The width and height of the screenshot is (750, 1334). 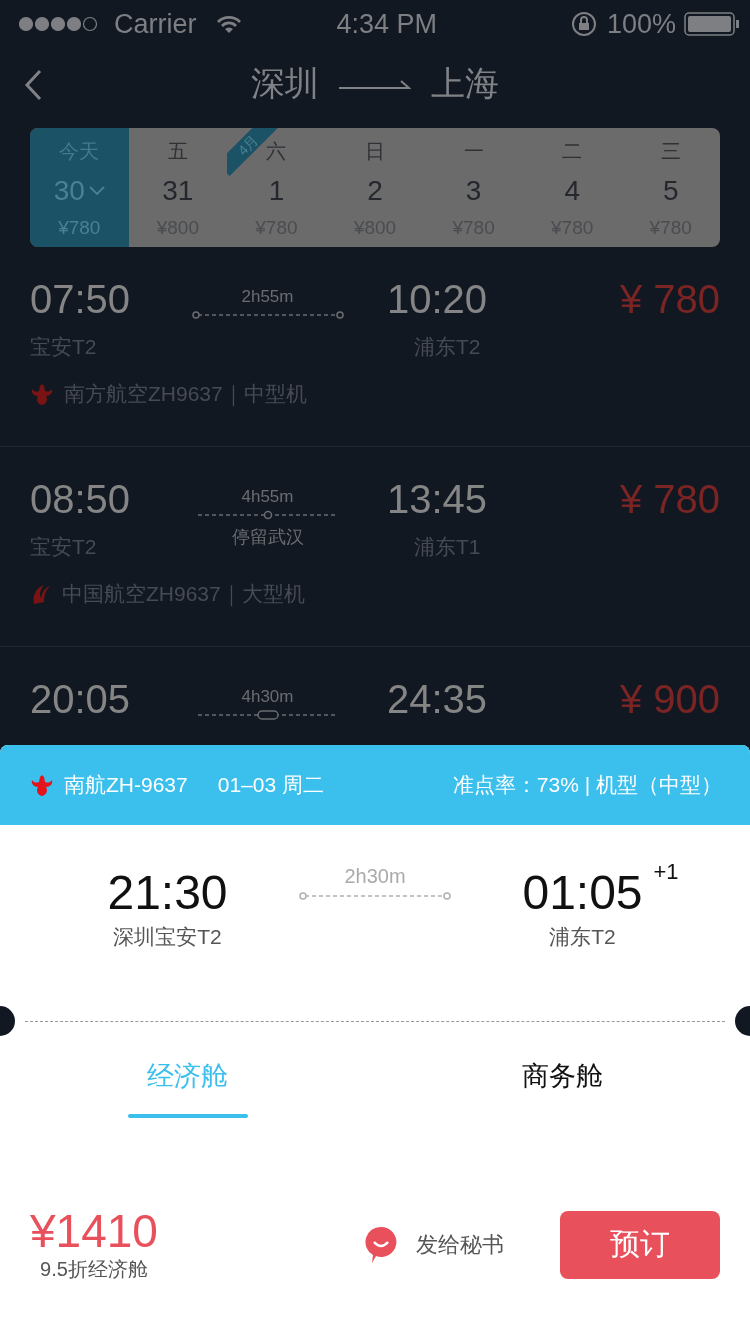 I want to click on departure-time: 08:50, so click(x=81, y=499).